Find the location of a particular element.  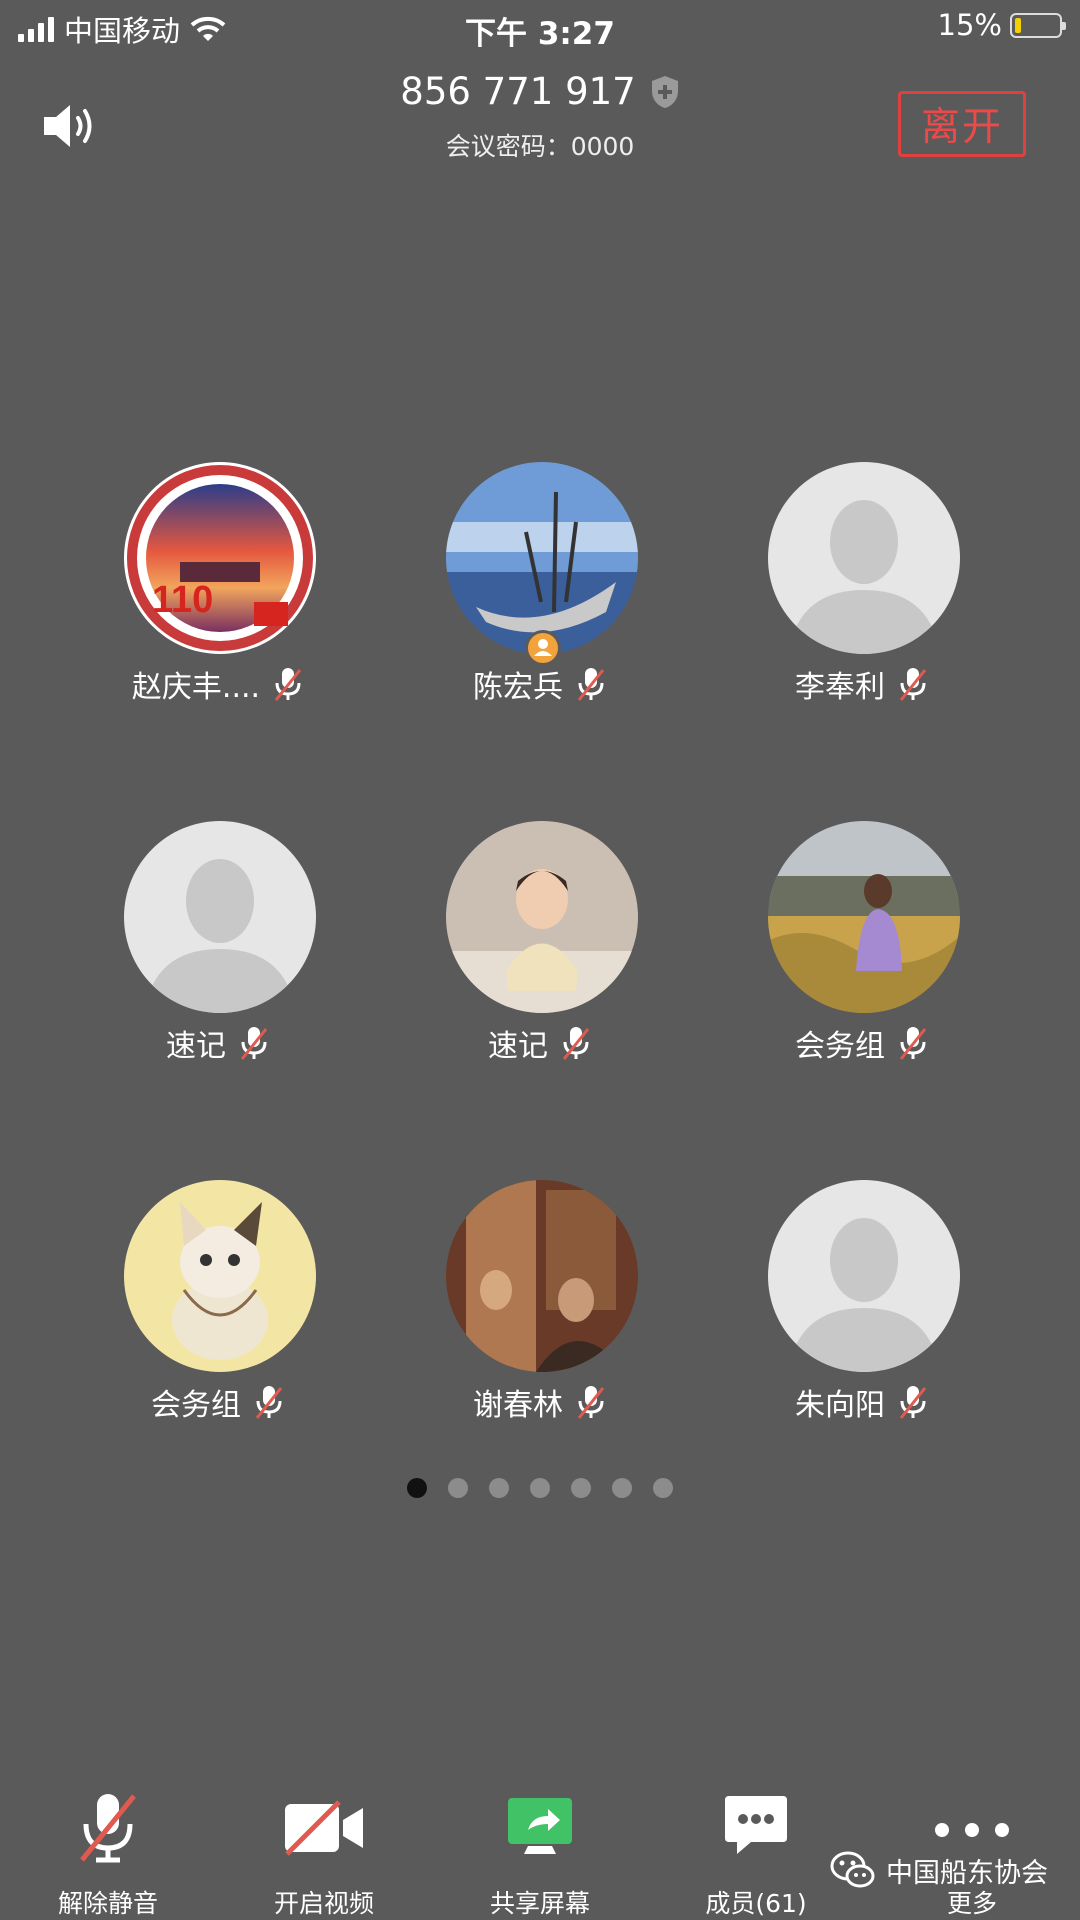

battery-percent: 15% is located at coordinates (969, 25).